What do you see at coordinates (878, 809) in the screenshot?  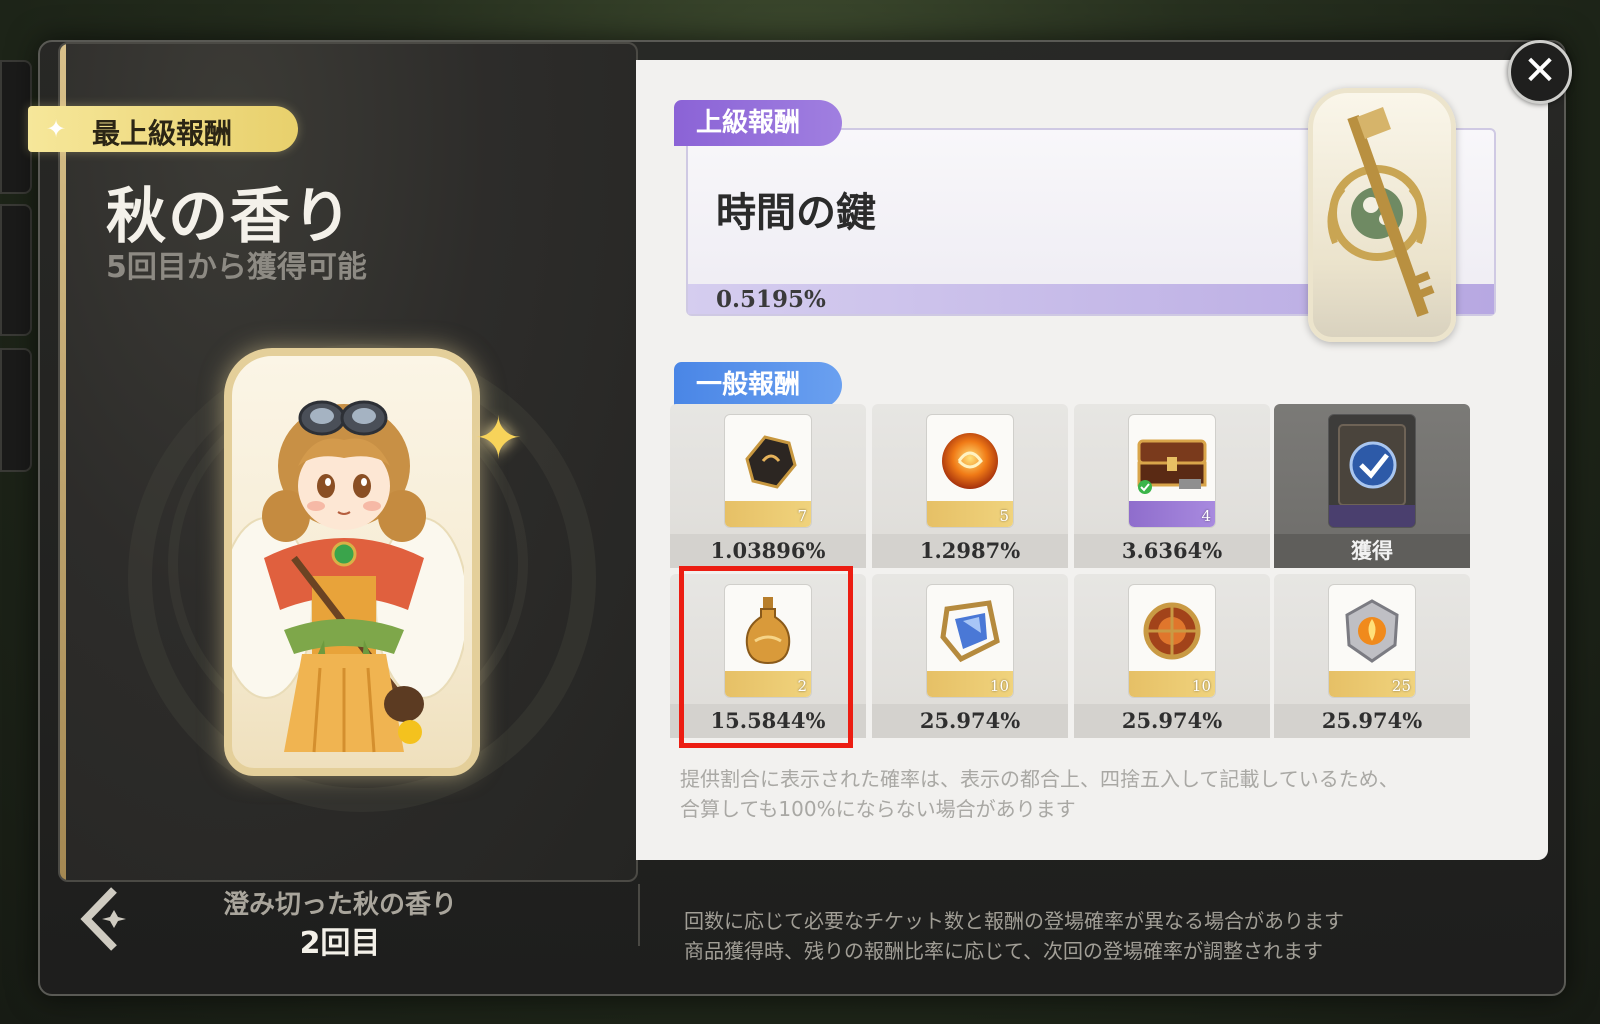 I see `disclaimer-line: 合算しても100%にならない場合があります` at bounding box center [878, 809].